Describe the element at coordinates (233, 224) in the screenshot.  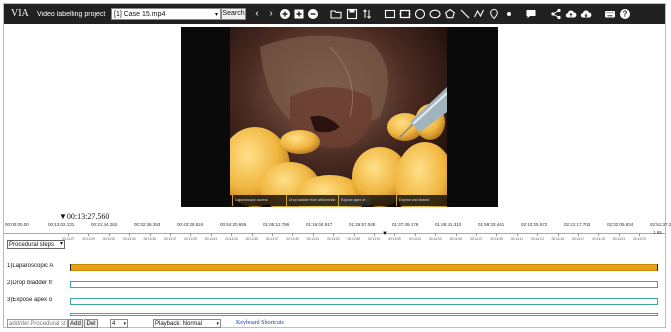
I see `ruler-major-tick-label: 00:54:20.655` at that location.